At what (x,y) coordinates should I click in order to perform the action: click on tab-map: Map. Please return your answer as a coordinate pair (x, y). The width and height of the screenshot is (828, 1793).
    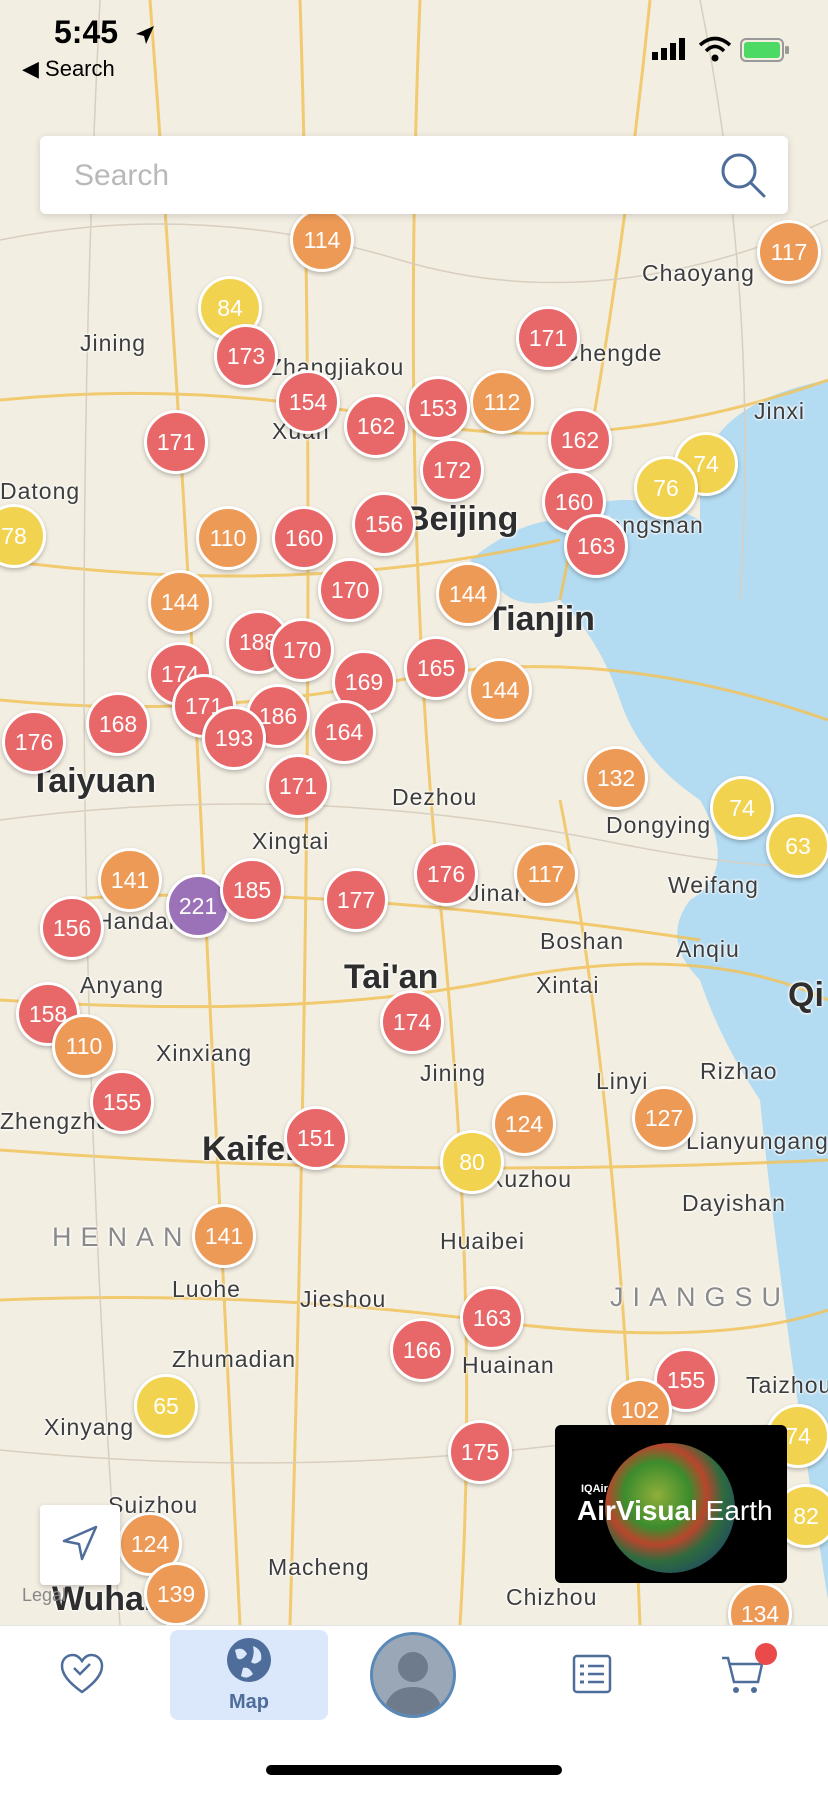
    Looking at the image, I should click on (249, 1675).